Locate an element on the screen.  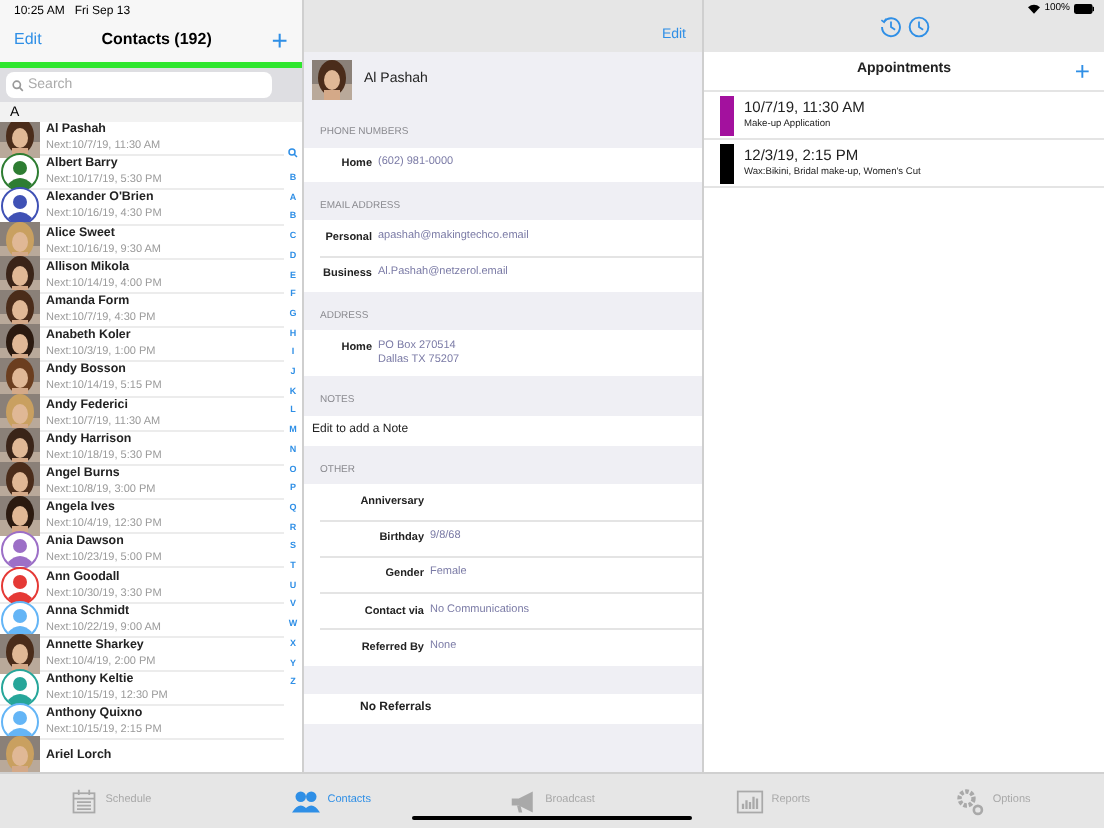
people-icon is located at coordinates (305, 801).